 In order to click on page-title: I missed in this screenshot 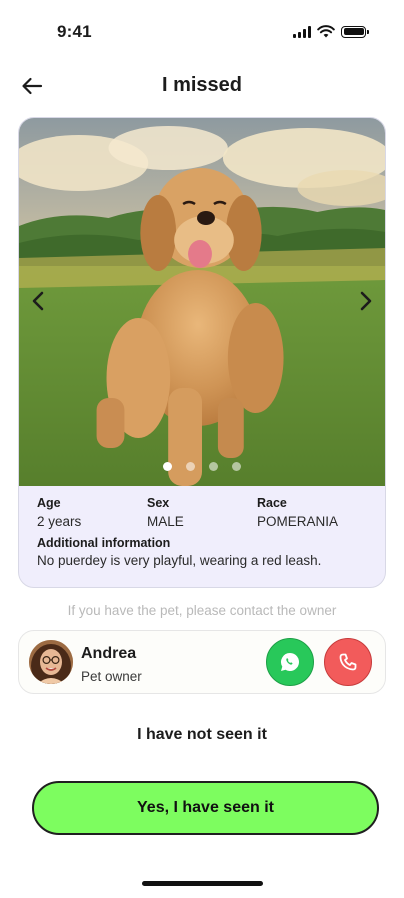, I will do `click(202, 85)`.